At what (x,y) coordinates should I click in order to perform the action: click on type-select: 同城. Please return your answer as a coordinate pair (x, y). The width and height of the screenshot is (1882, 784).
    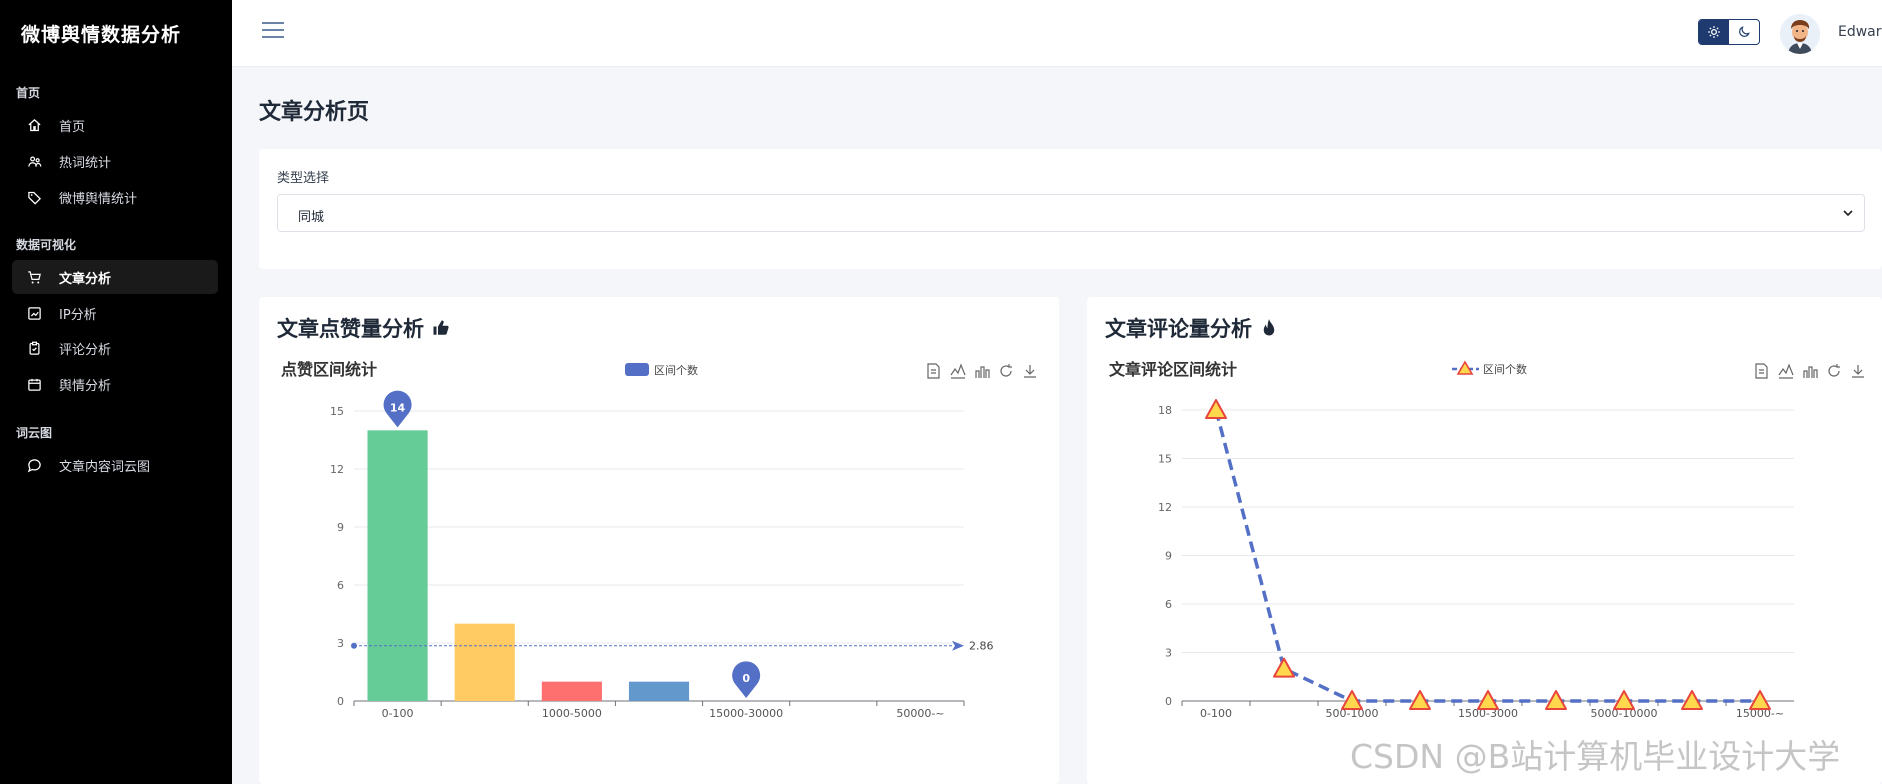
    Looking at the image, I should click on (1071, 213).